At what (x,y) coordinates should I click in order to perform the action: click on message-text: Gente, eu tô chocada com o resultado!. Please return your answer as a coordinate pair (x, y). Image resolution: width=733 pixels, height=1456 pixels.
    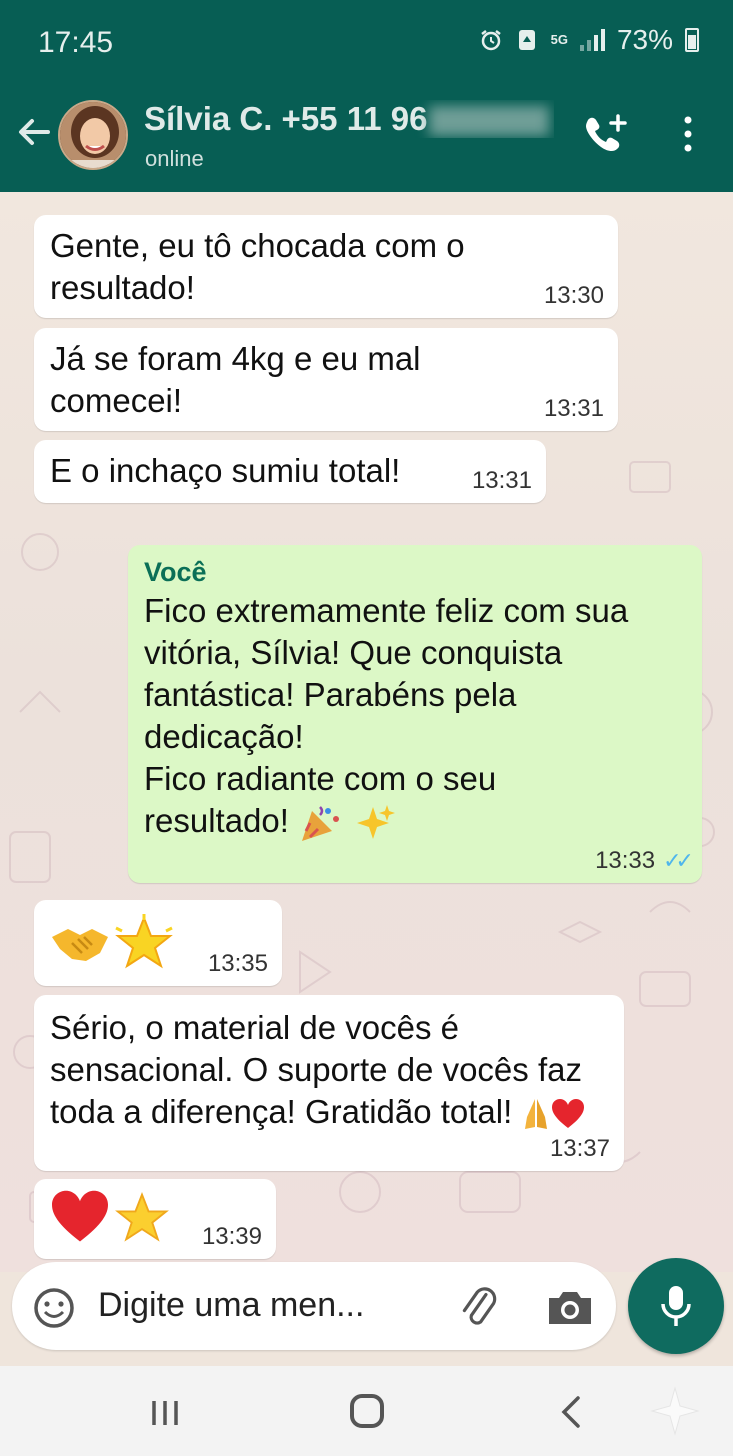
    Looking at the image, I should click on (257, 266).